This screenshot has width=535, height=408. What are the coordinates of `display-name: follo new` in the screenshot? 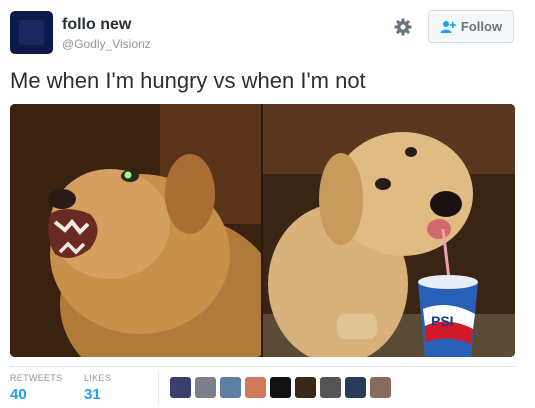 It's located at (96, 25).